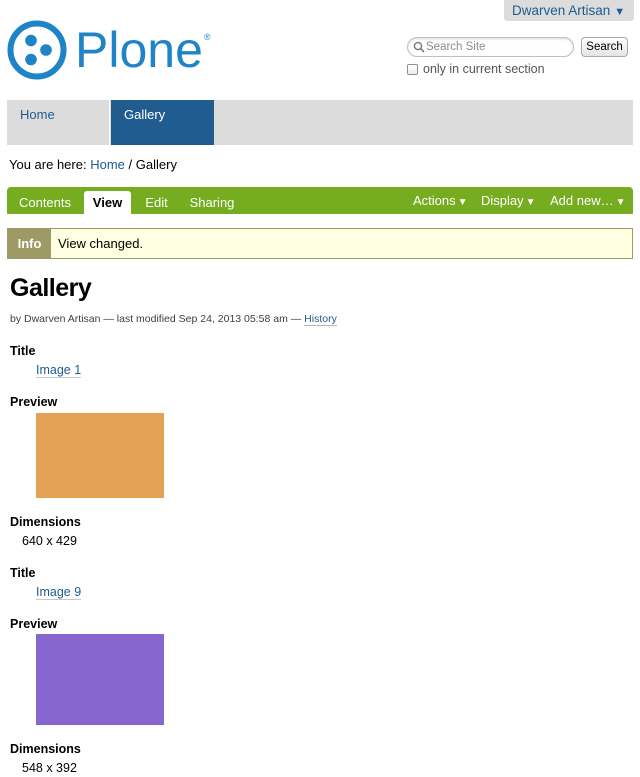 Image resolution: width=640 pixels, height=777 pixels. I want to click on page-title: Gallery, so click(51, 288).